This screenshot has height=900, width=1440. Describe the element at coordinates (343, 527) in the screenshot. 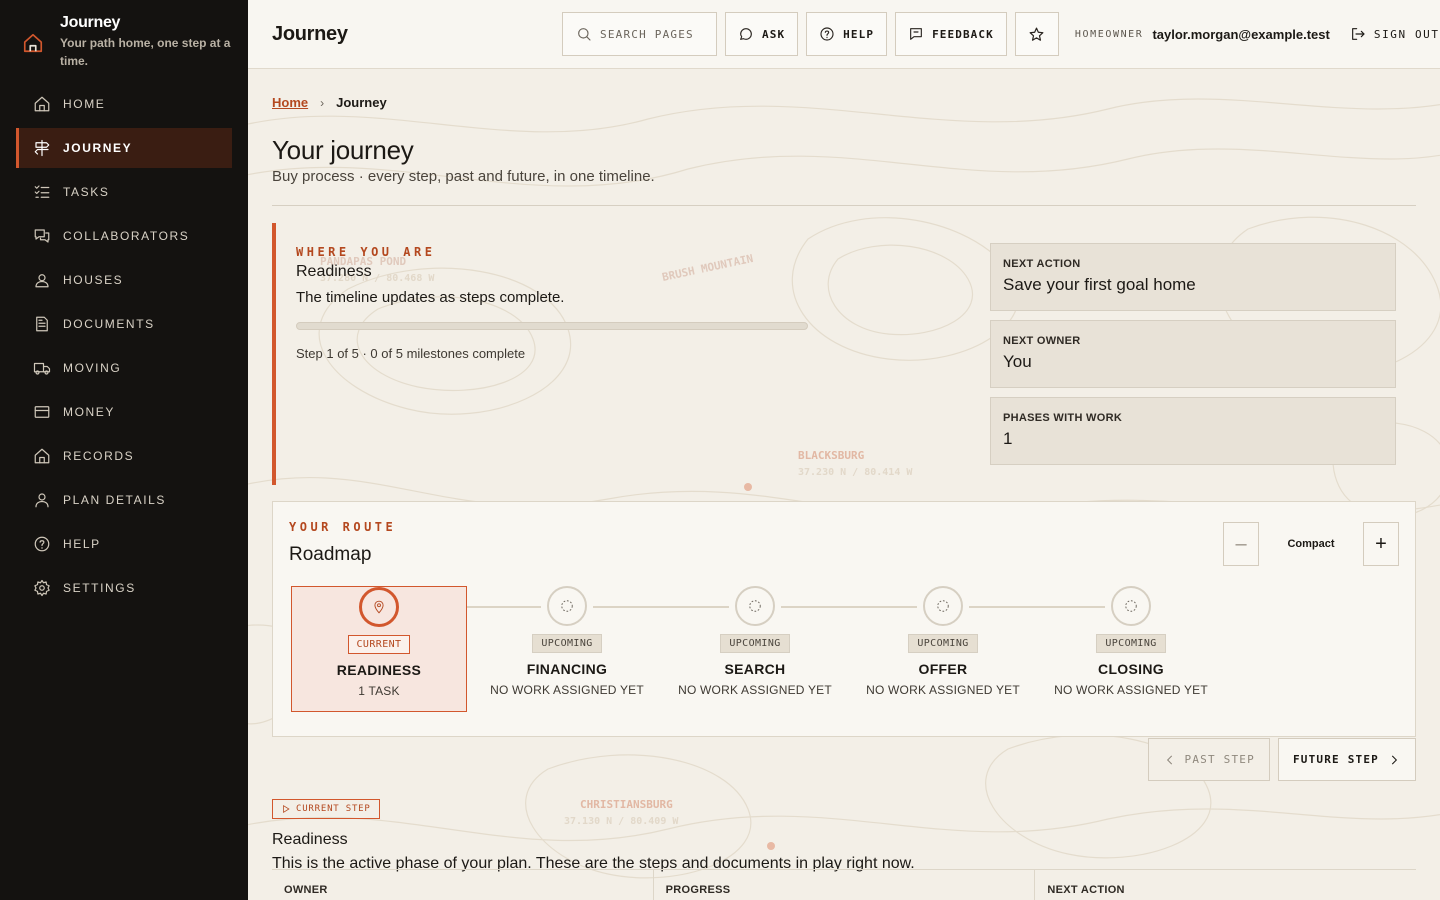

I see `route-eyebrow: YOUR ROUTE` at that location.